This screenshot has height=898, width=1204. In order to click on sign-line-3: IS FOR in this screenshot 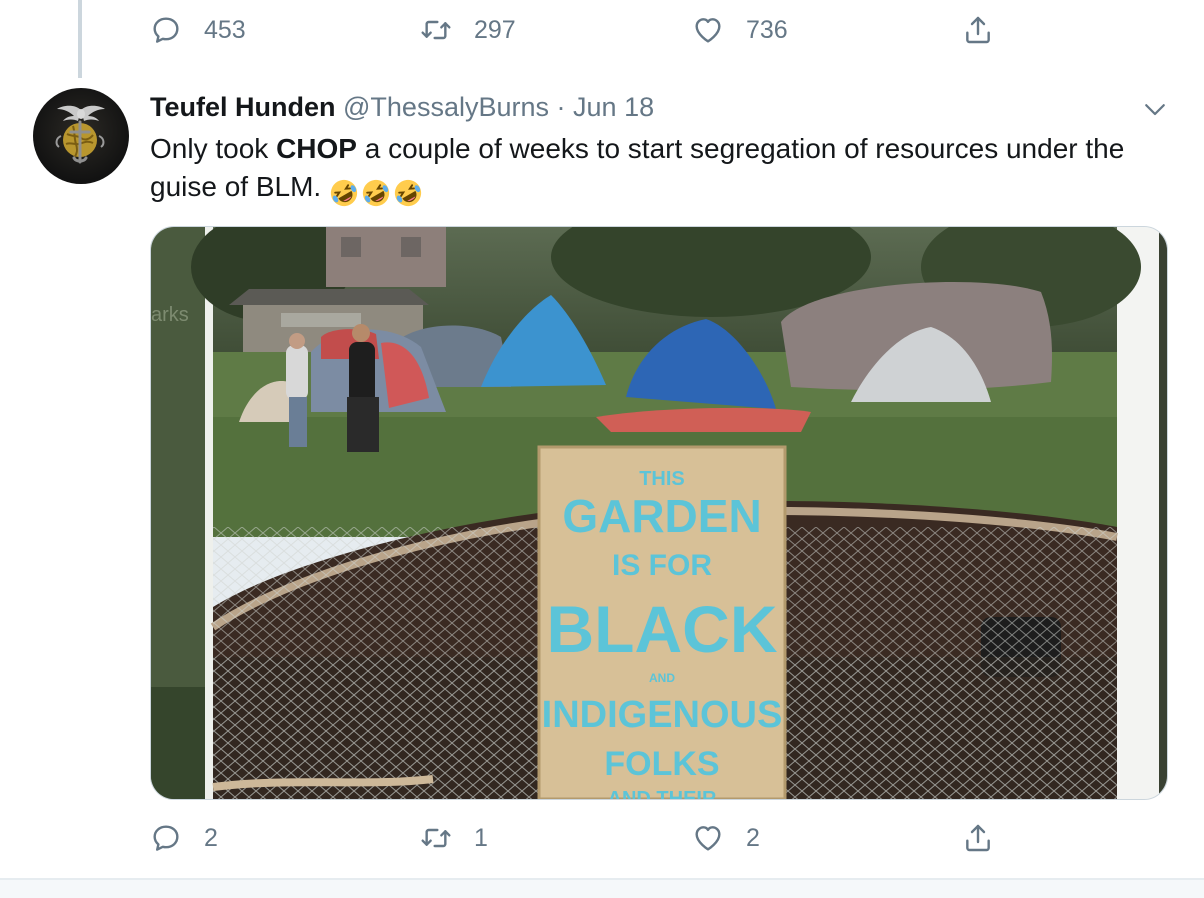, I will do `click(662, 565)`.